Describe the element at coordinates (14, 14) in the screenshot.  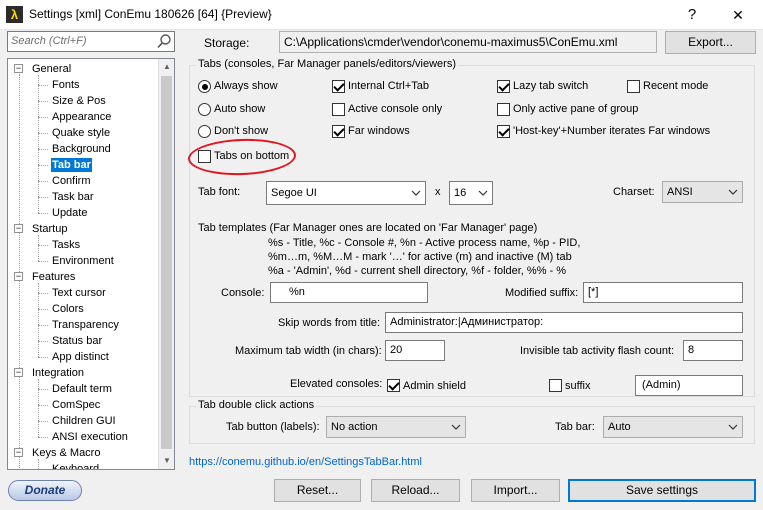
I see `conemu-app-icon: λ` at that location.